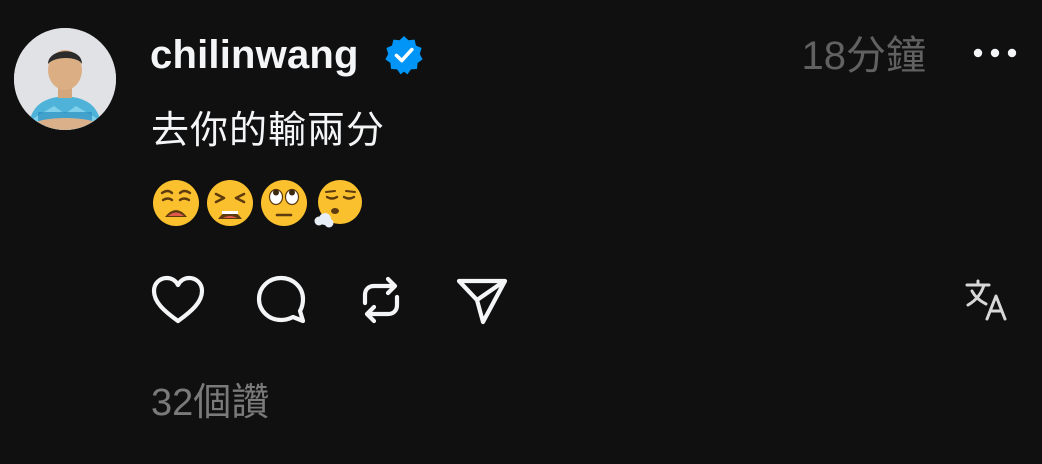  I want to click on post-emoji-row, so click(257, 202).